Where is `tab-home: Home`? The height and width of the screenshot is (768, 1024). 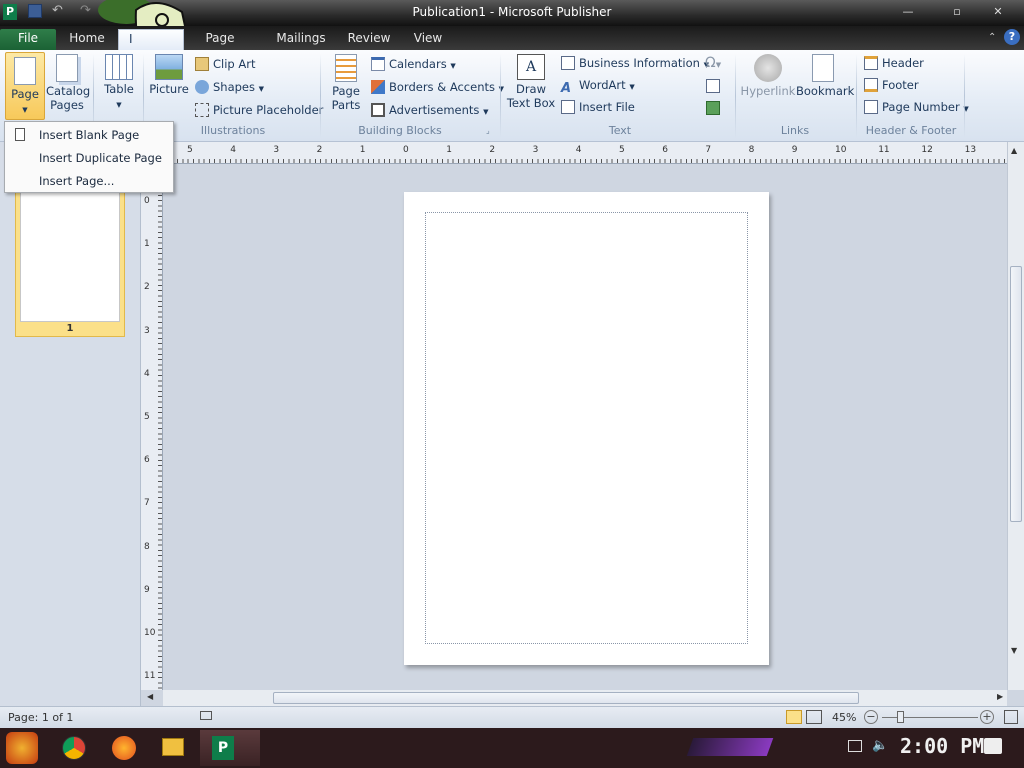
tab-home: Home is located at coordinates (87, 39).